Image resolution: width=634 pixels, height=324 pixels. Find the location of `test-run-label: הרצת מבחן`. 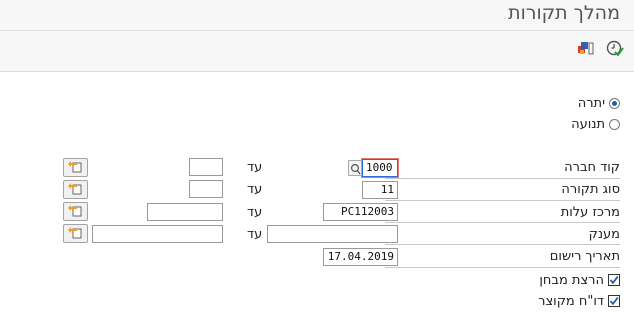

test-run-label: הרצת מבחן is located at coordinates (571, 280).